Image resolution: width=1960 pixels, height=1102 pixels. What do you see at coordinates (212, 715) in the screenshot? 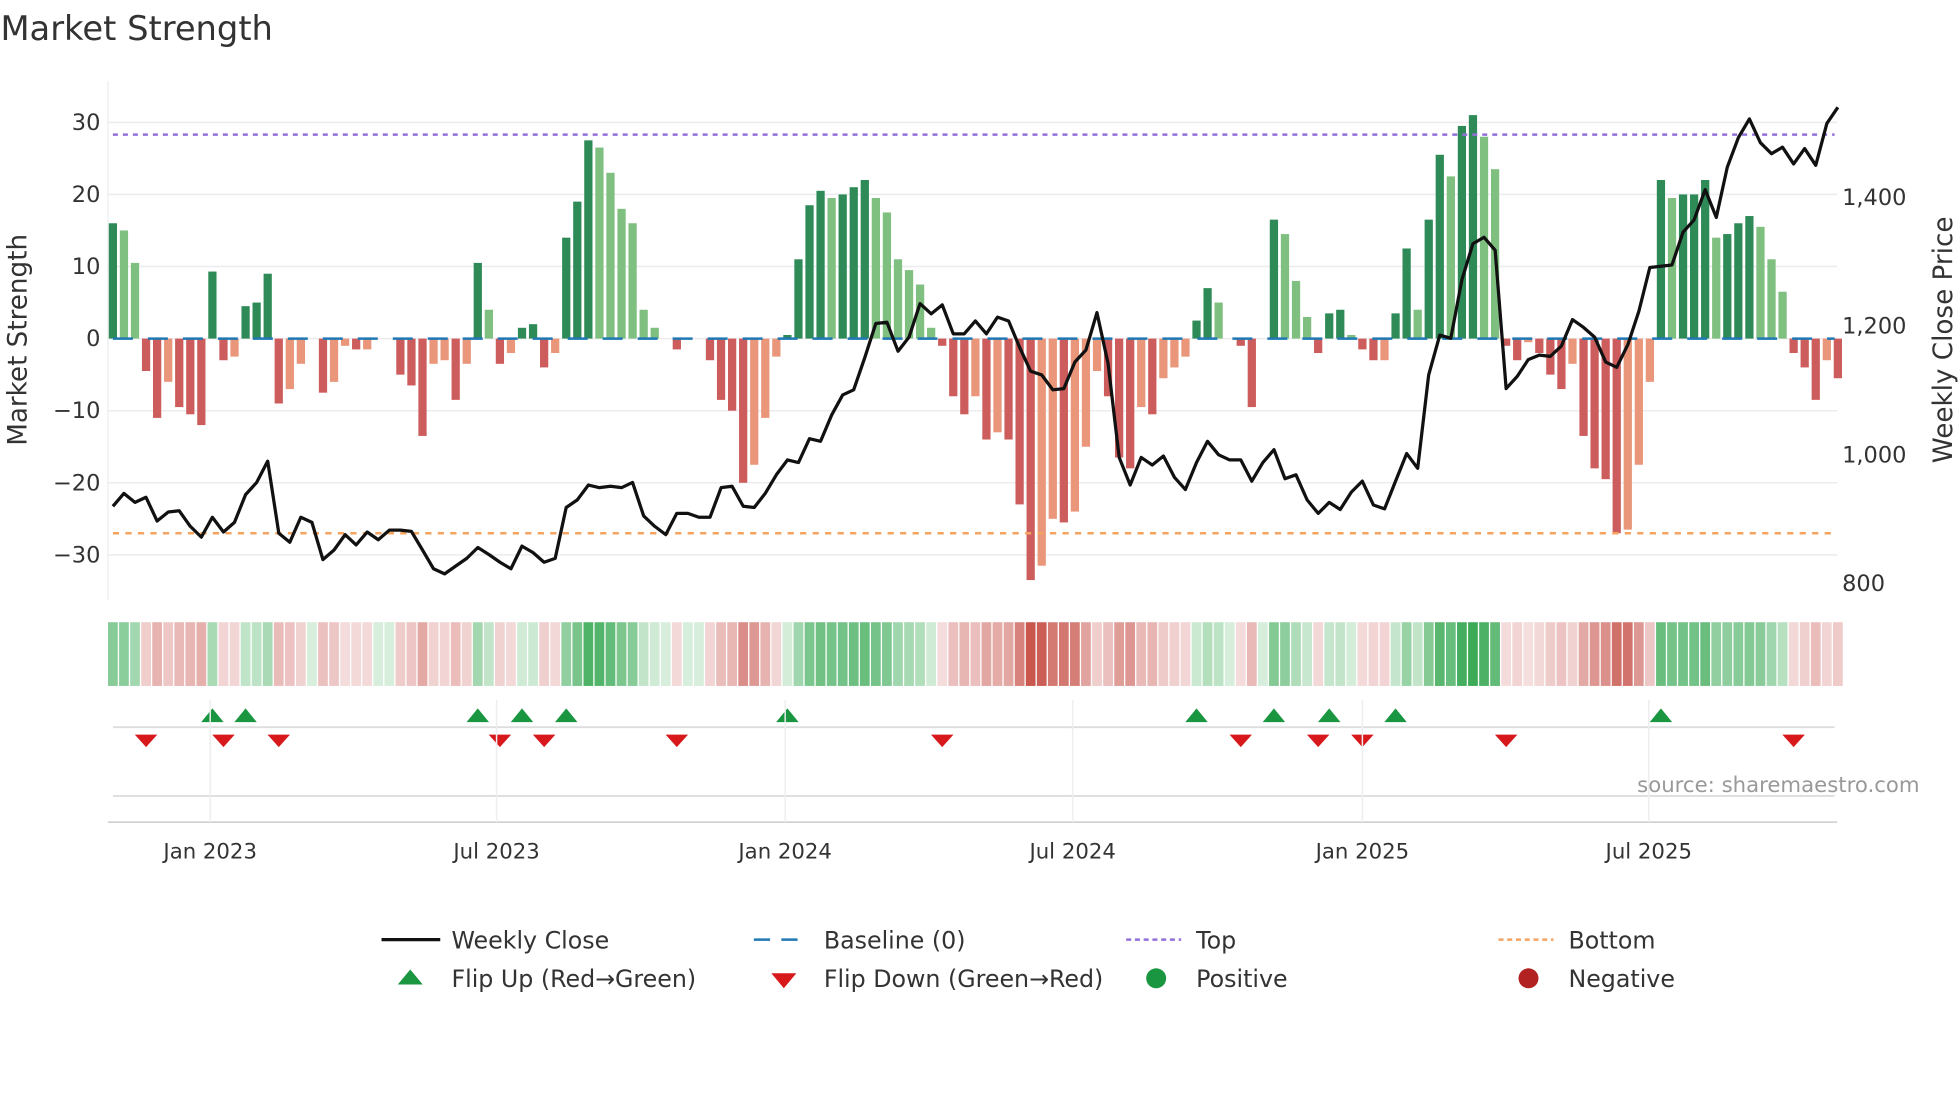
I see `flip-up-marker` at bounding box center [212, 715].